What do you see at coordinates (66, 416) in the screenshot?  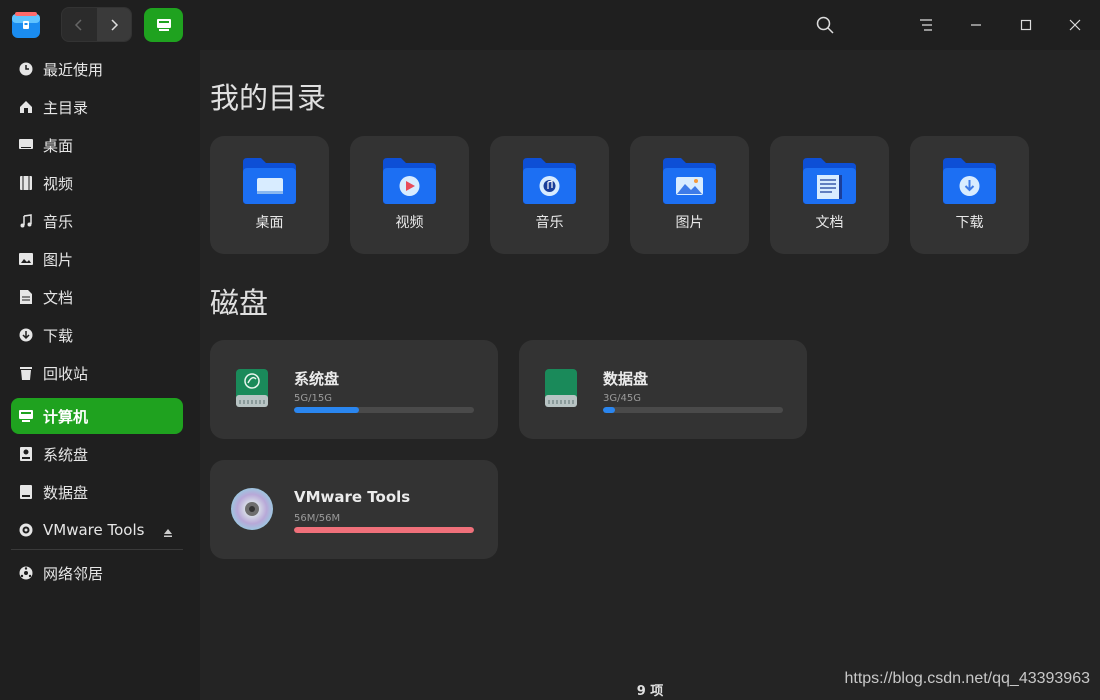 I see `sidebar-item-label: 计算机` at bounding box center [66, 416].